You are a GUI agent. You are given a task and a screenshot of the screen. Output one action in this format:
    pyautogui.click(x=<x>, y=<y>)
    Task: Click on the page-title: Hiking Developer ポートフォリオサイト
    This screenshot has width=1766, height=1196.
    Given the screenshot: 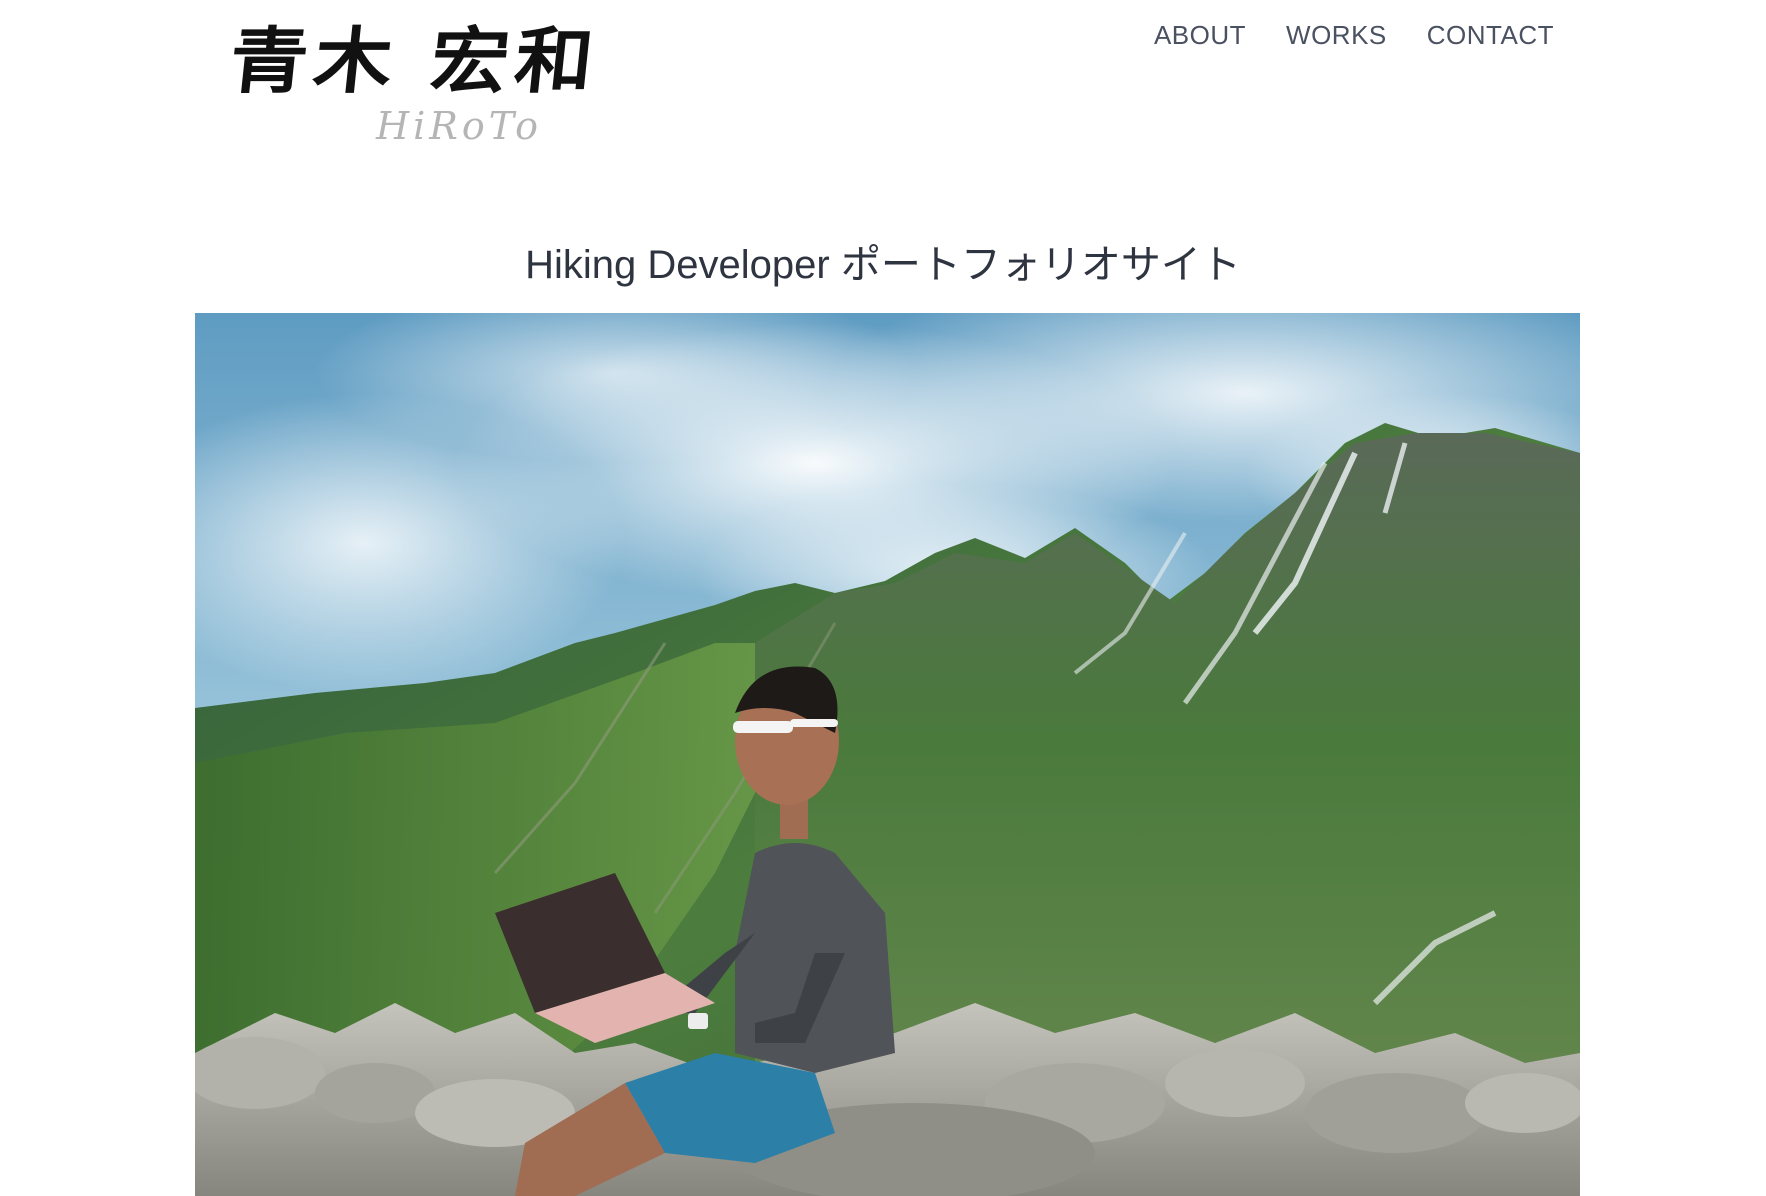 What is the action you would take?
    pyautogui.click(x=883, y=265)
    